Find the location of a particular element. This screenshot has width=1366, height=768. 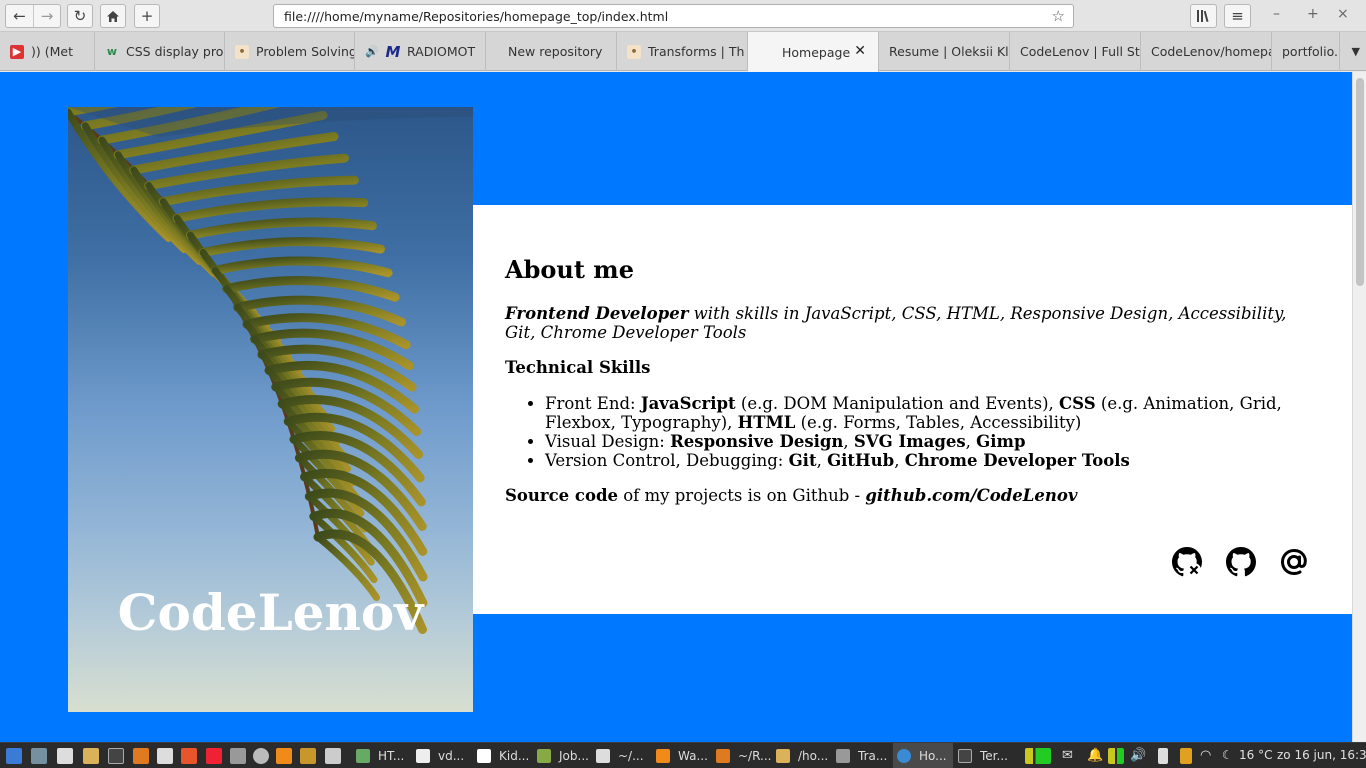

folder-icon is located at coordinates (91, 756).